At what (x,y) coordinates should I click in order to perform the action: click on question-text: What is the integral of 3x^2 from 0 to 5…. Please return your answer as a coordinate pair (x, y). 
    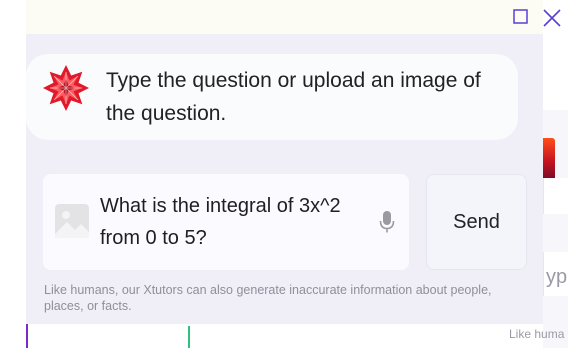
    Looking at the image, I should click on (235, 222).